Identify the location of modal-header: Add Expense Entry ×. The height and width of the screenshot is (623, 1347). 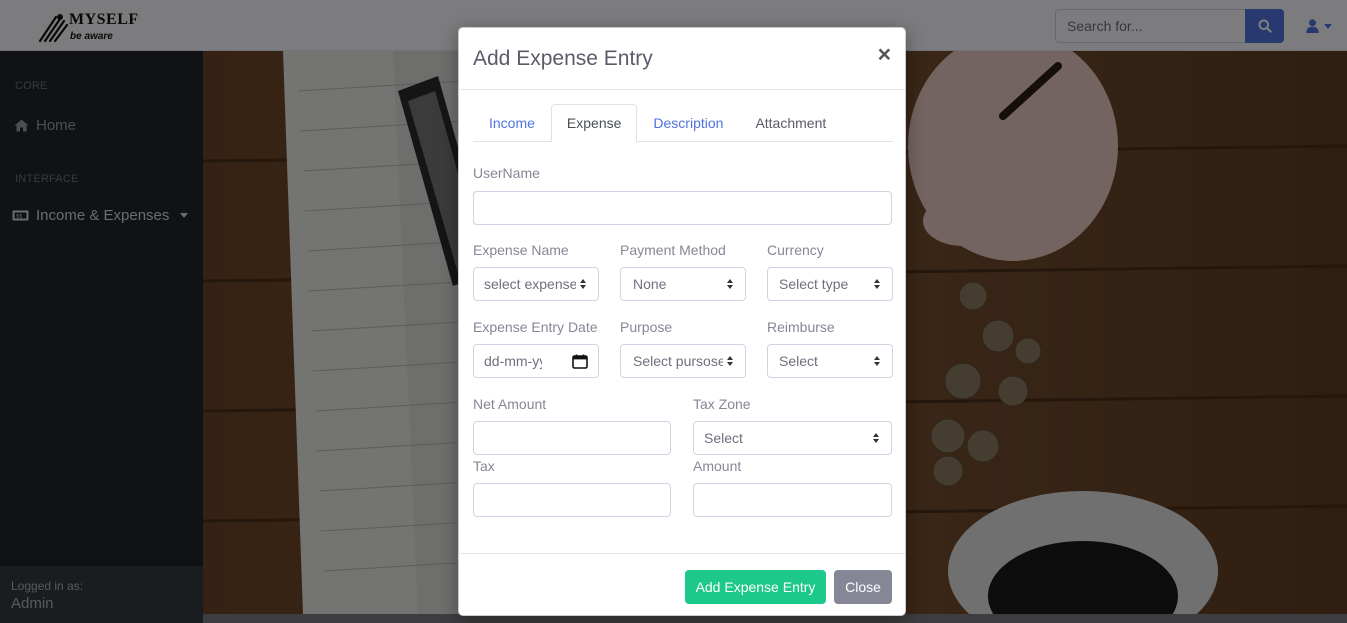
(682, 59).